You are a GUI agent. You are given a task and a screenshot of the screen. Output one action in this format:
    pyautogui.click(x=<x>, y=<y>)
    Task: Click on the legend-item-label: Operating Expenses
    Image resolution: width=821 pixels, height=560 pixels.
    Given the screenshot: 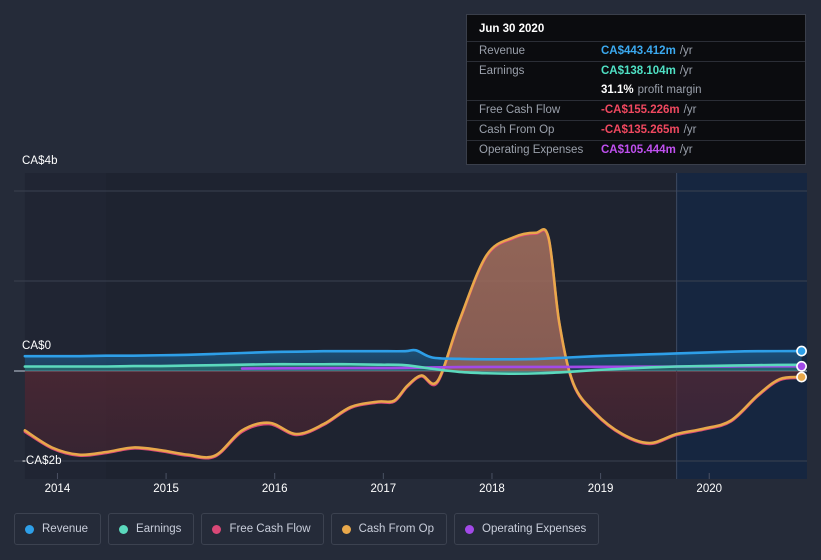 What is the action you would take?
    pyautogui.click(x=534, y=529)
    